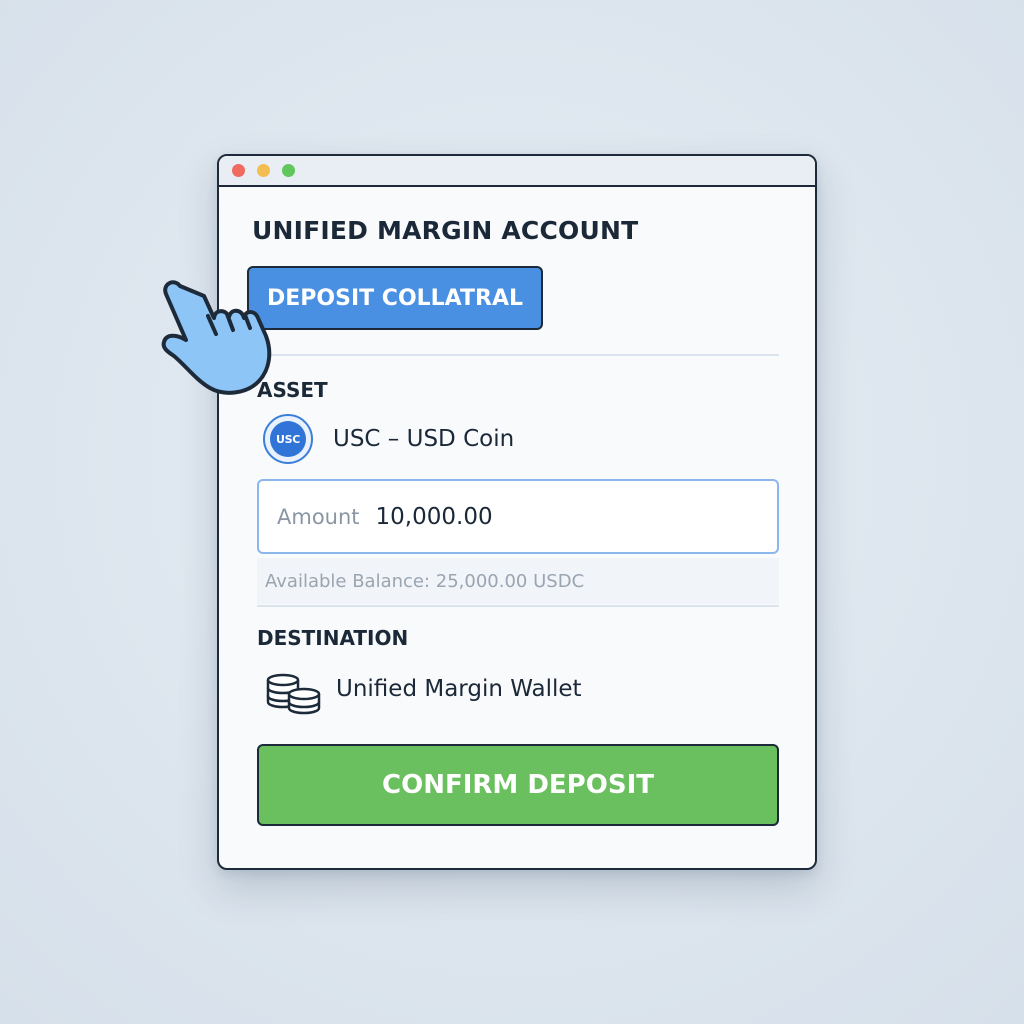 This screenshot has width=1024, height=1024. What do you see at coordinates (293, 694) in the screenshot?
I see `coins-stack-icon` at bounding box center [293, 694].